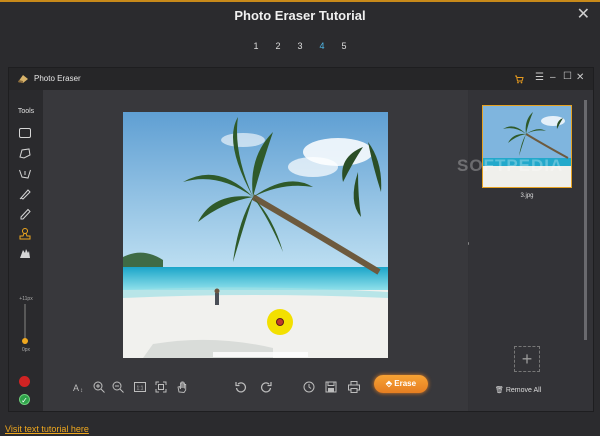 The width and height of the screenshot is (600, 436). What do you see at coordinates (500, 390) in the screenshot?
I see `trash-icon: 🗑` at bounding box center [500, 390].